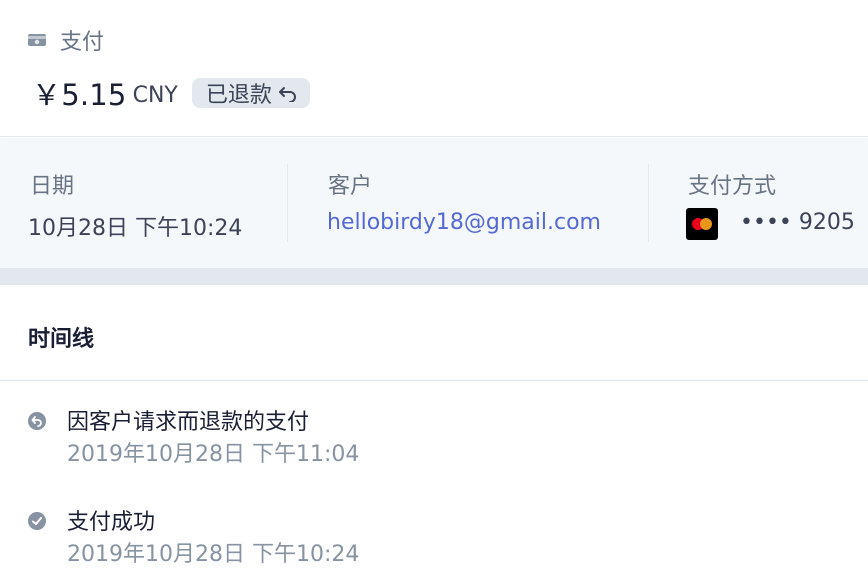 Image resolution: width=868 pixels, height=580 pixels. I want to click on payment-currency: CNY, so click(155, 95).